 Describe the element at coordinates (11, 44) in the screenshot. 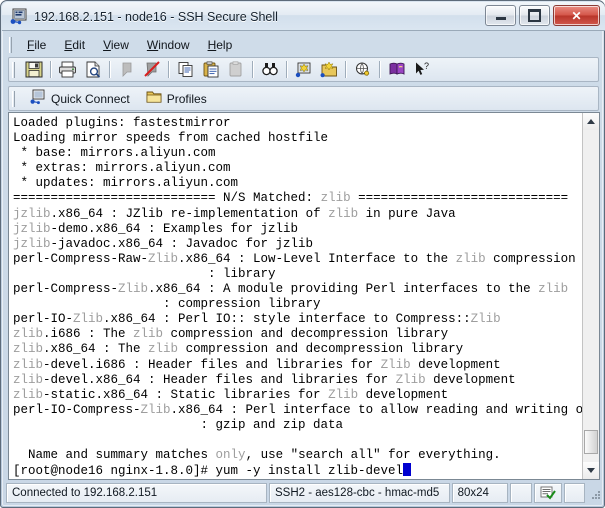

I see `menu-drag-grip` at that location.